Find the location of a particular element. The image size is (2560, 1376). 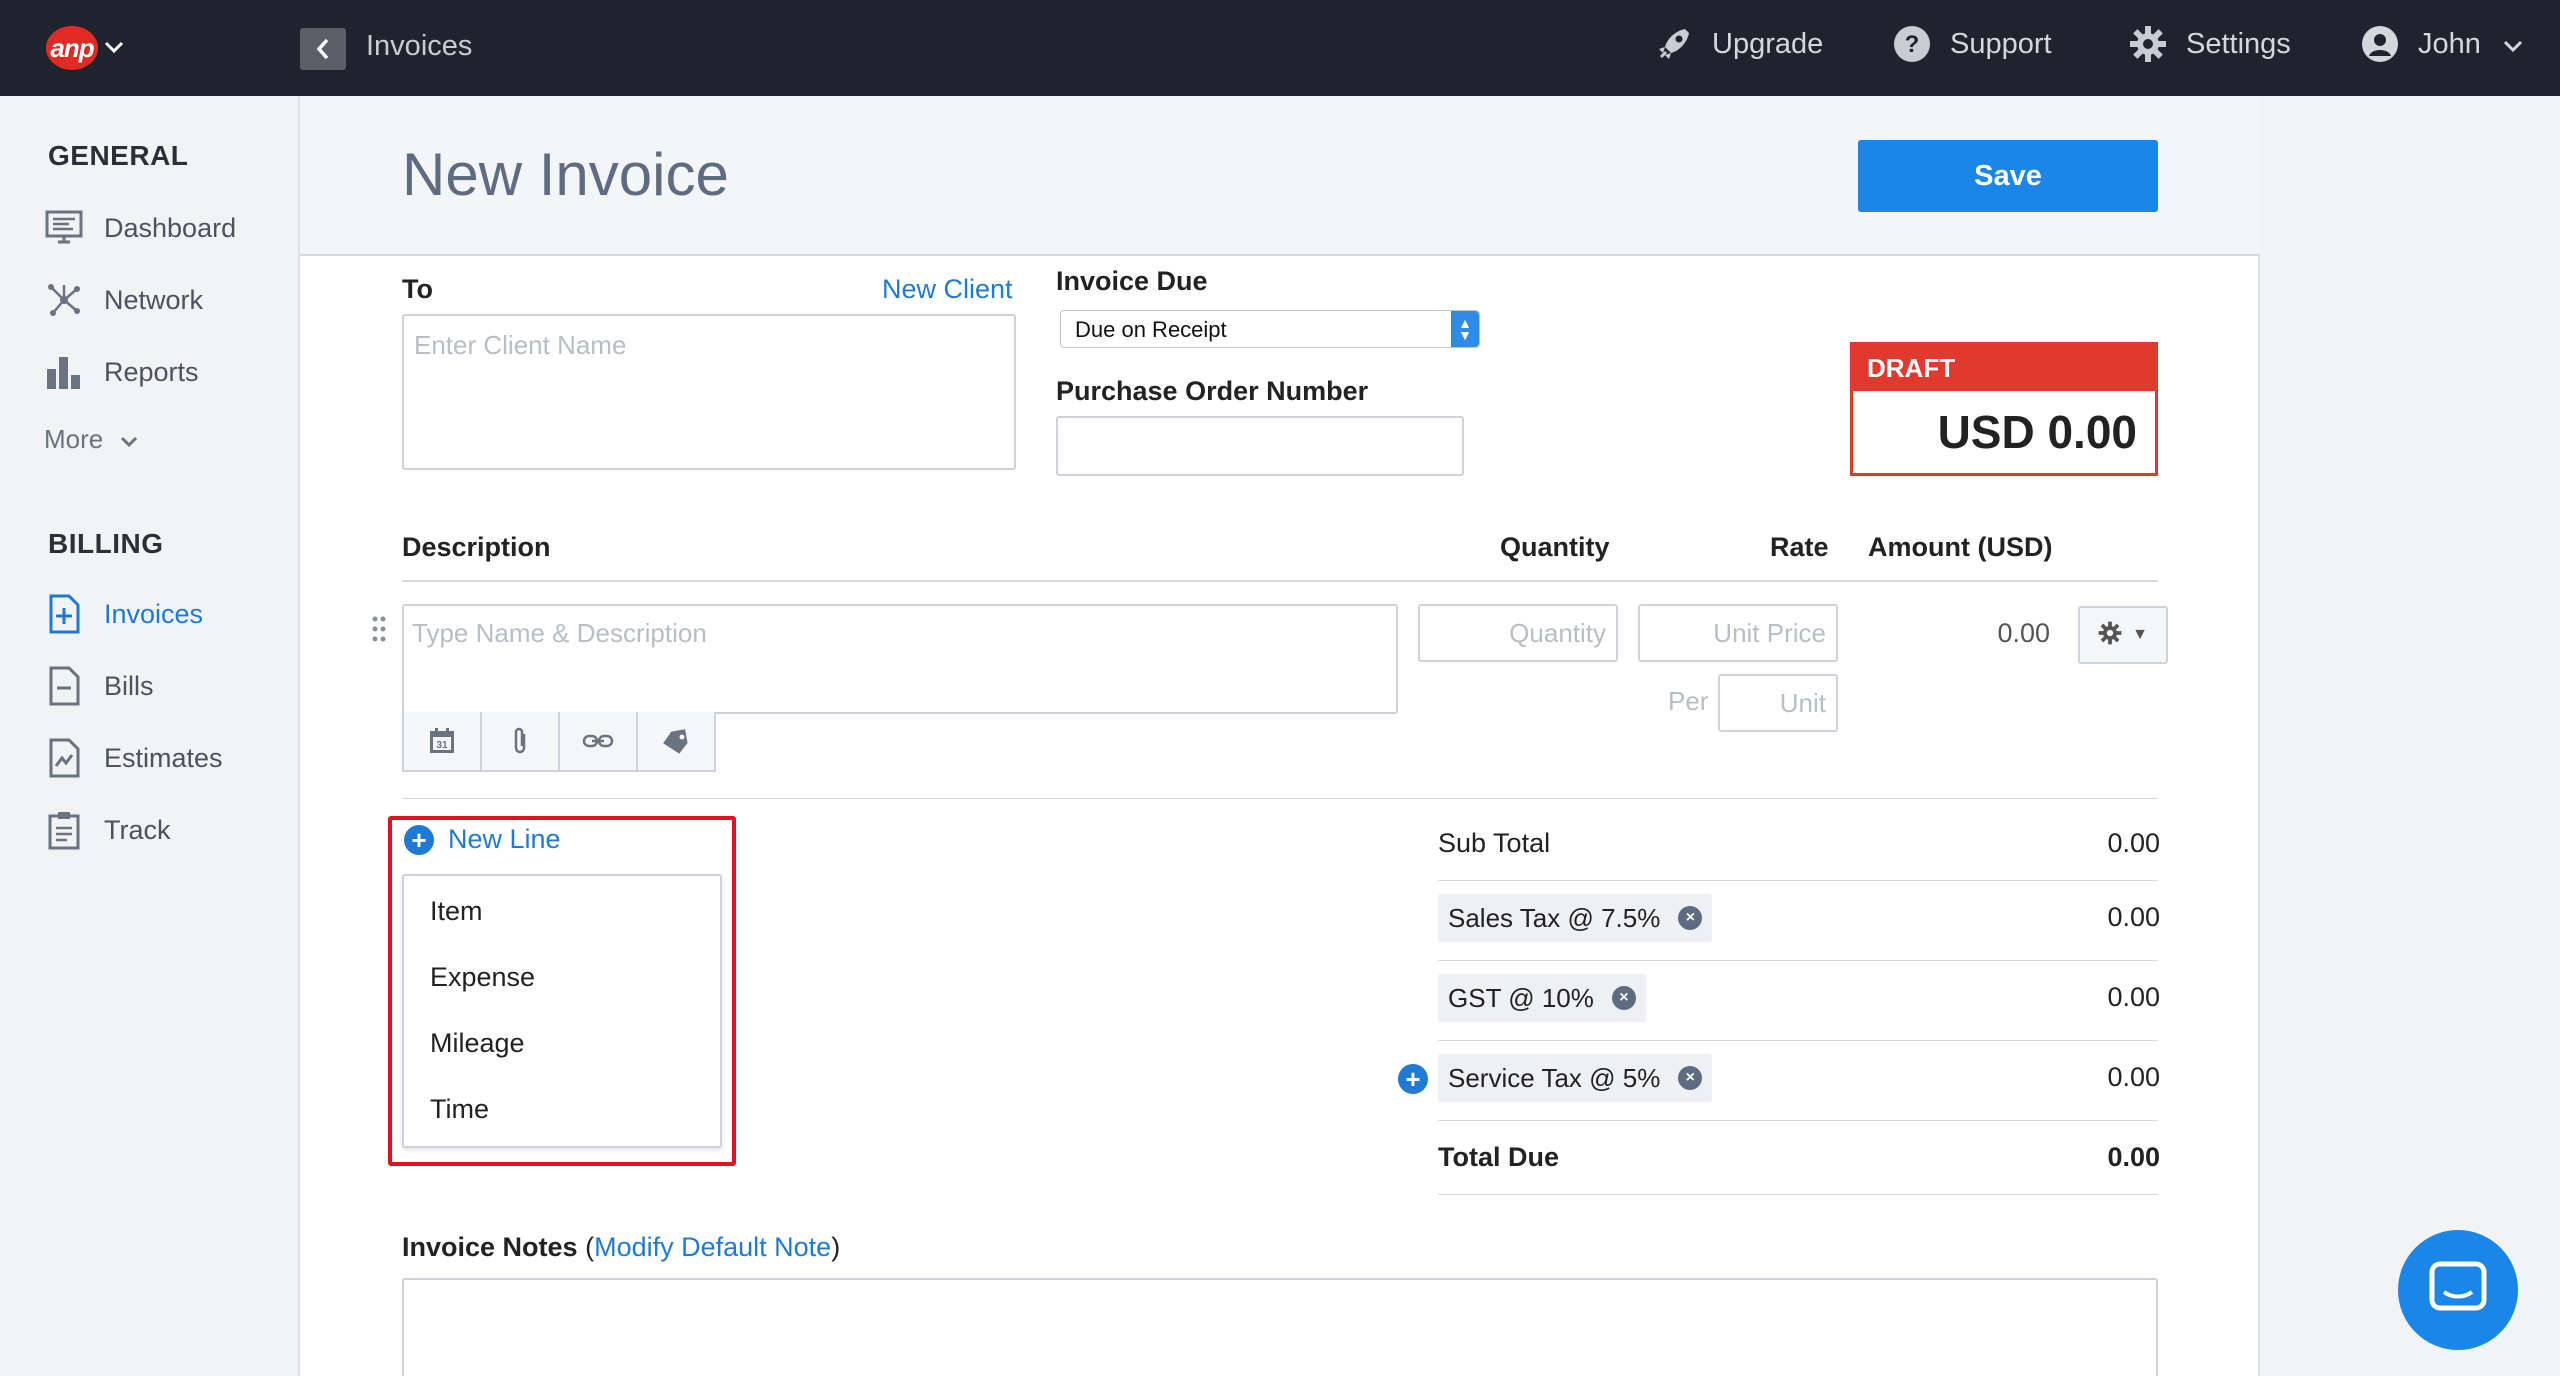

sidebar-item-bills: Bills is located at coordinates (99, 686).